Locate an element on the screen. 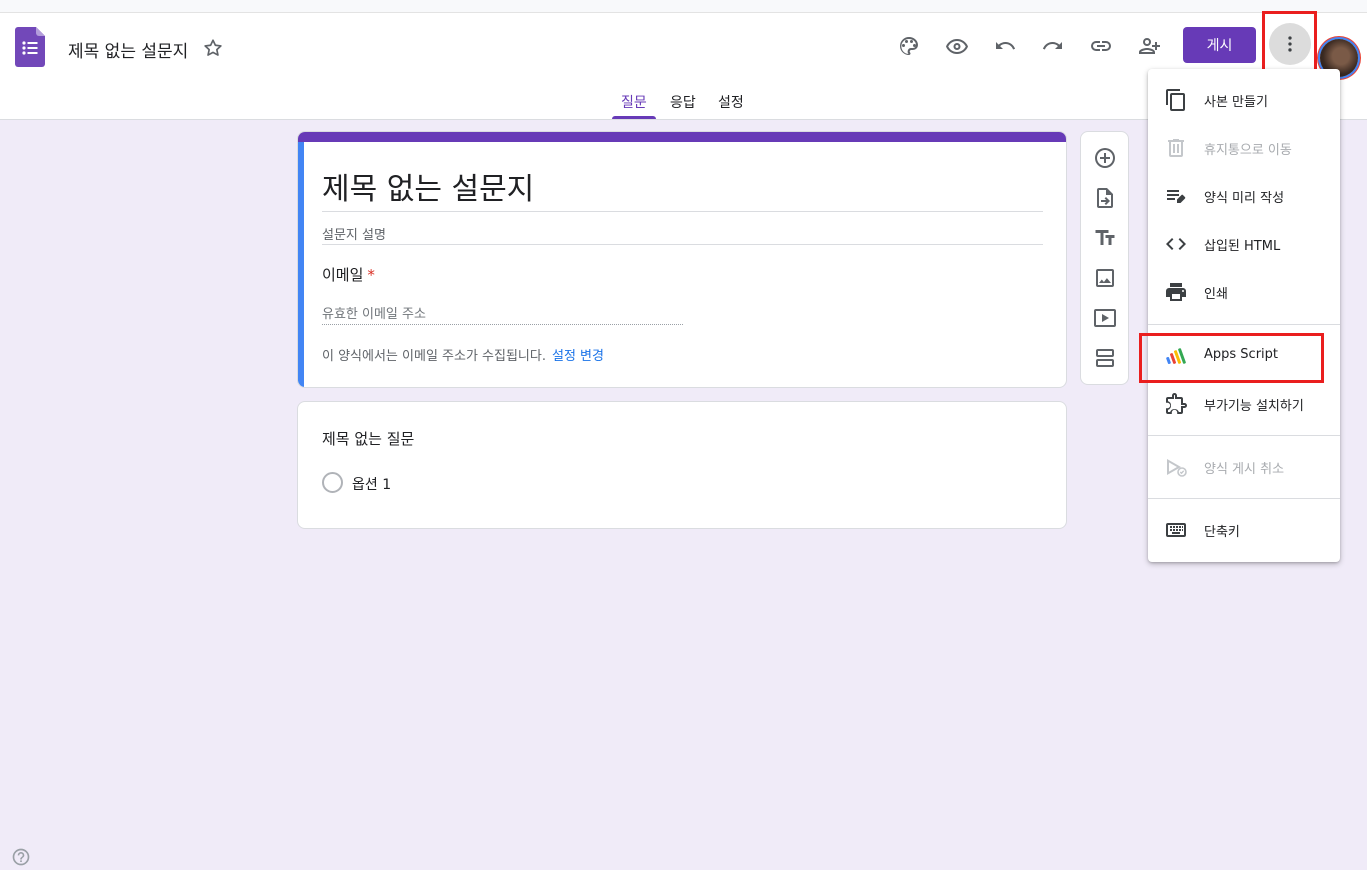 The image size is (1367, 870). email-collection-notice: 이 양식에서는 이메일 주소가 수집됩니다. 설정 변경 is located at coordinates (463, 354).